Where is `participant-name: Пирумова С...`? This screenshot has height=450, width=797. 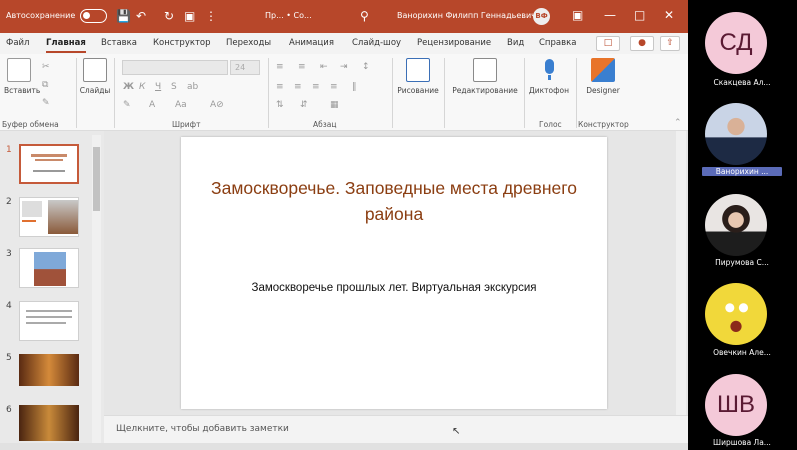 participant-name: Пирумова С... is located at coordinates (742, 262).